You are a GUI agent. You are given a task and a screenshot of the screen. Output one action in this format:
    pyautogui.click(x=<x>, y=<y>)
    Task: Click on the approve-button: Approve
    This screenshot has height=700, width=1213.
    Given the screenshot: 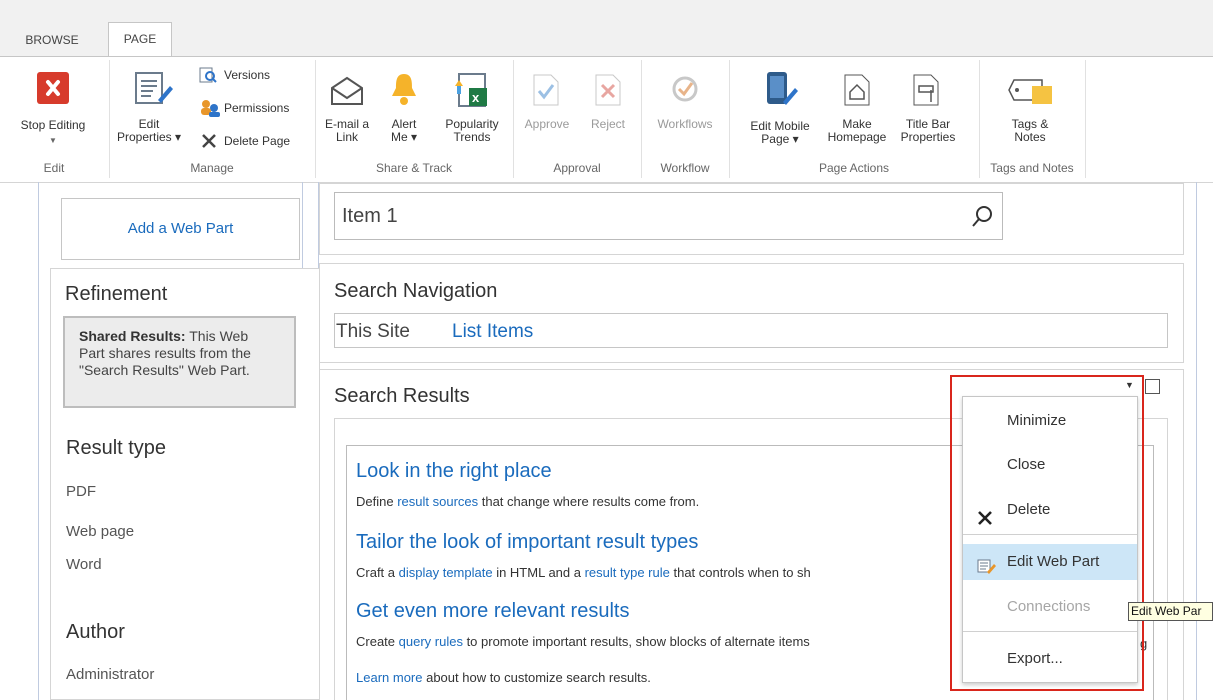 What is the action you would take?
    pyautogui.click(x=547, y=124)
    